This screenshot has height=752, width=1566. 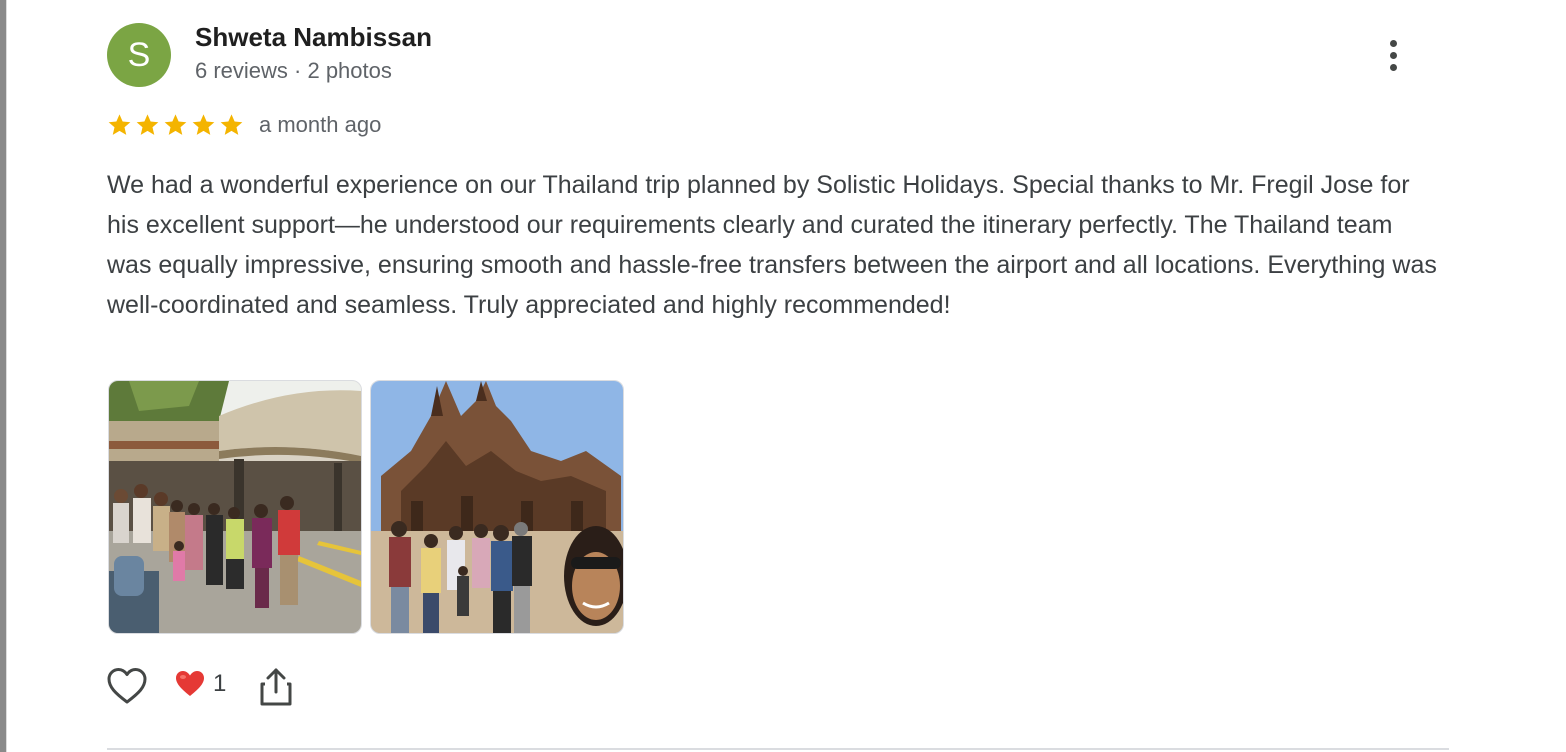 What do you see at coordinates (778, 749) in the screenshot?
I see `review-divider` at bounding box center [778, 749].